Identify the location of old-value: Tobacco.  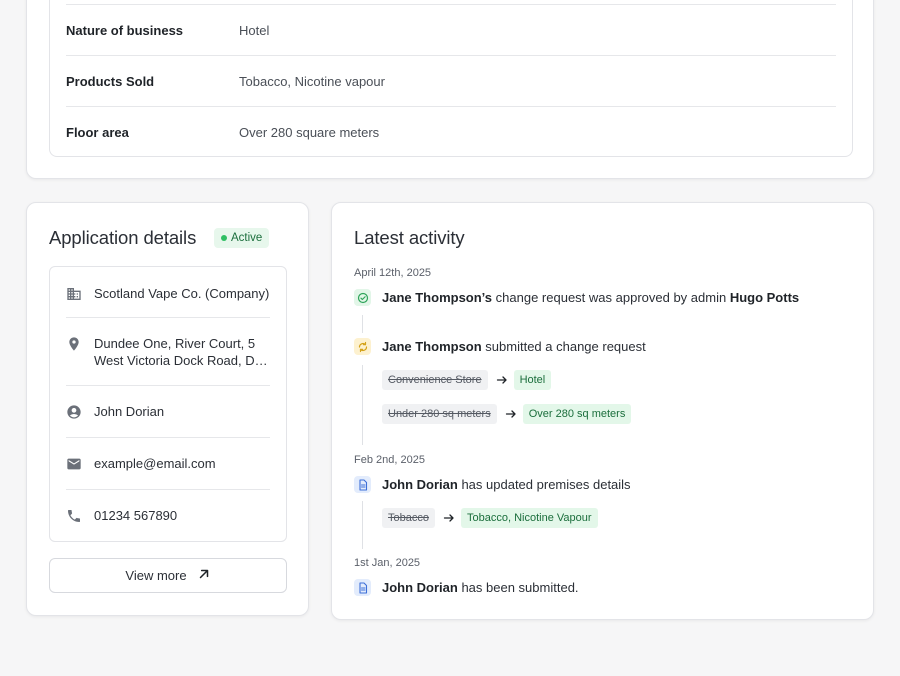
(408, 518).